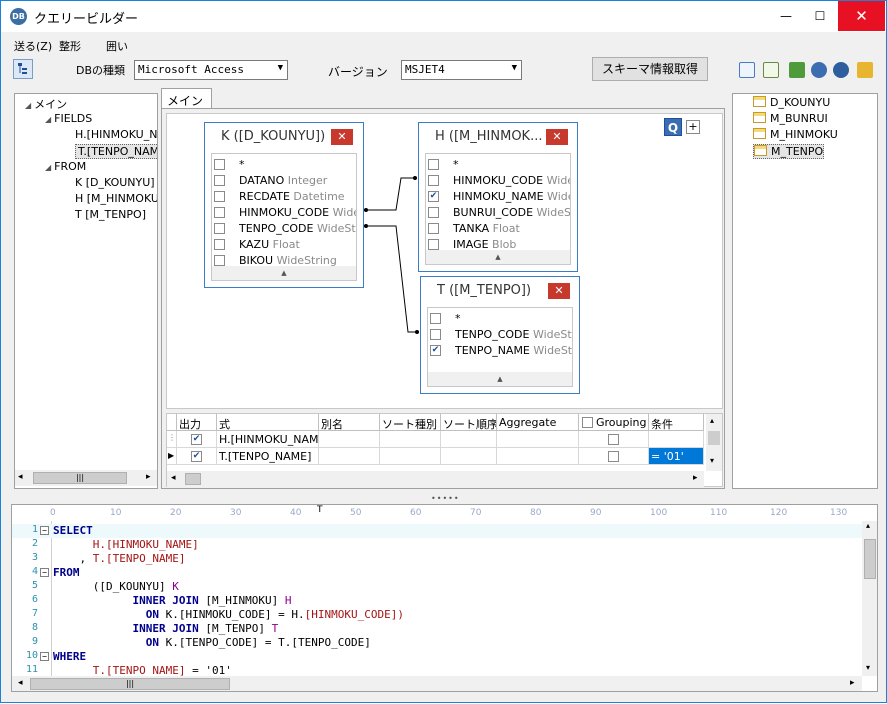 This screenshot has width=887, height=704. Describe the element at coordinates (437, 545) in the screenshot. I see `code-line: 2 H.[HINMOKU_NAME]` at that location.